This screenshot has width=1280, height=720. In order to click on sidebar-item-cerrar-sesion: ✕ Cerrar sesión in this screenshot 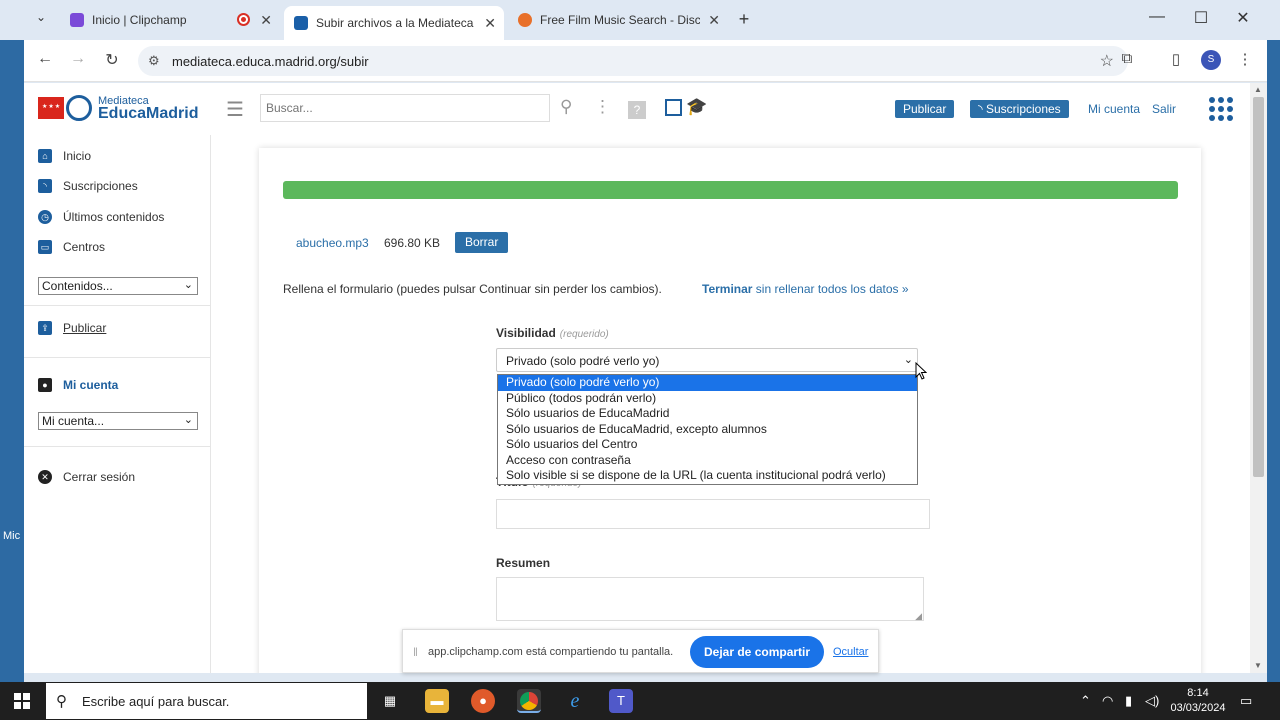, I will do `click(86, 477)`.